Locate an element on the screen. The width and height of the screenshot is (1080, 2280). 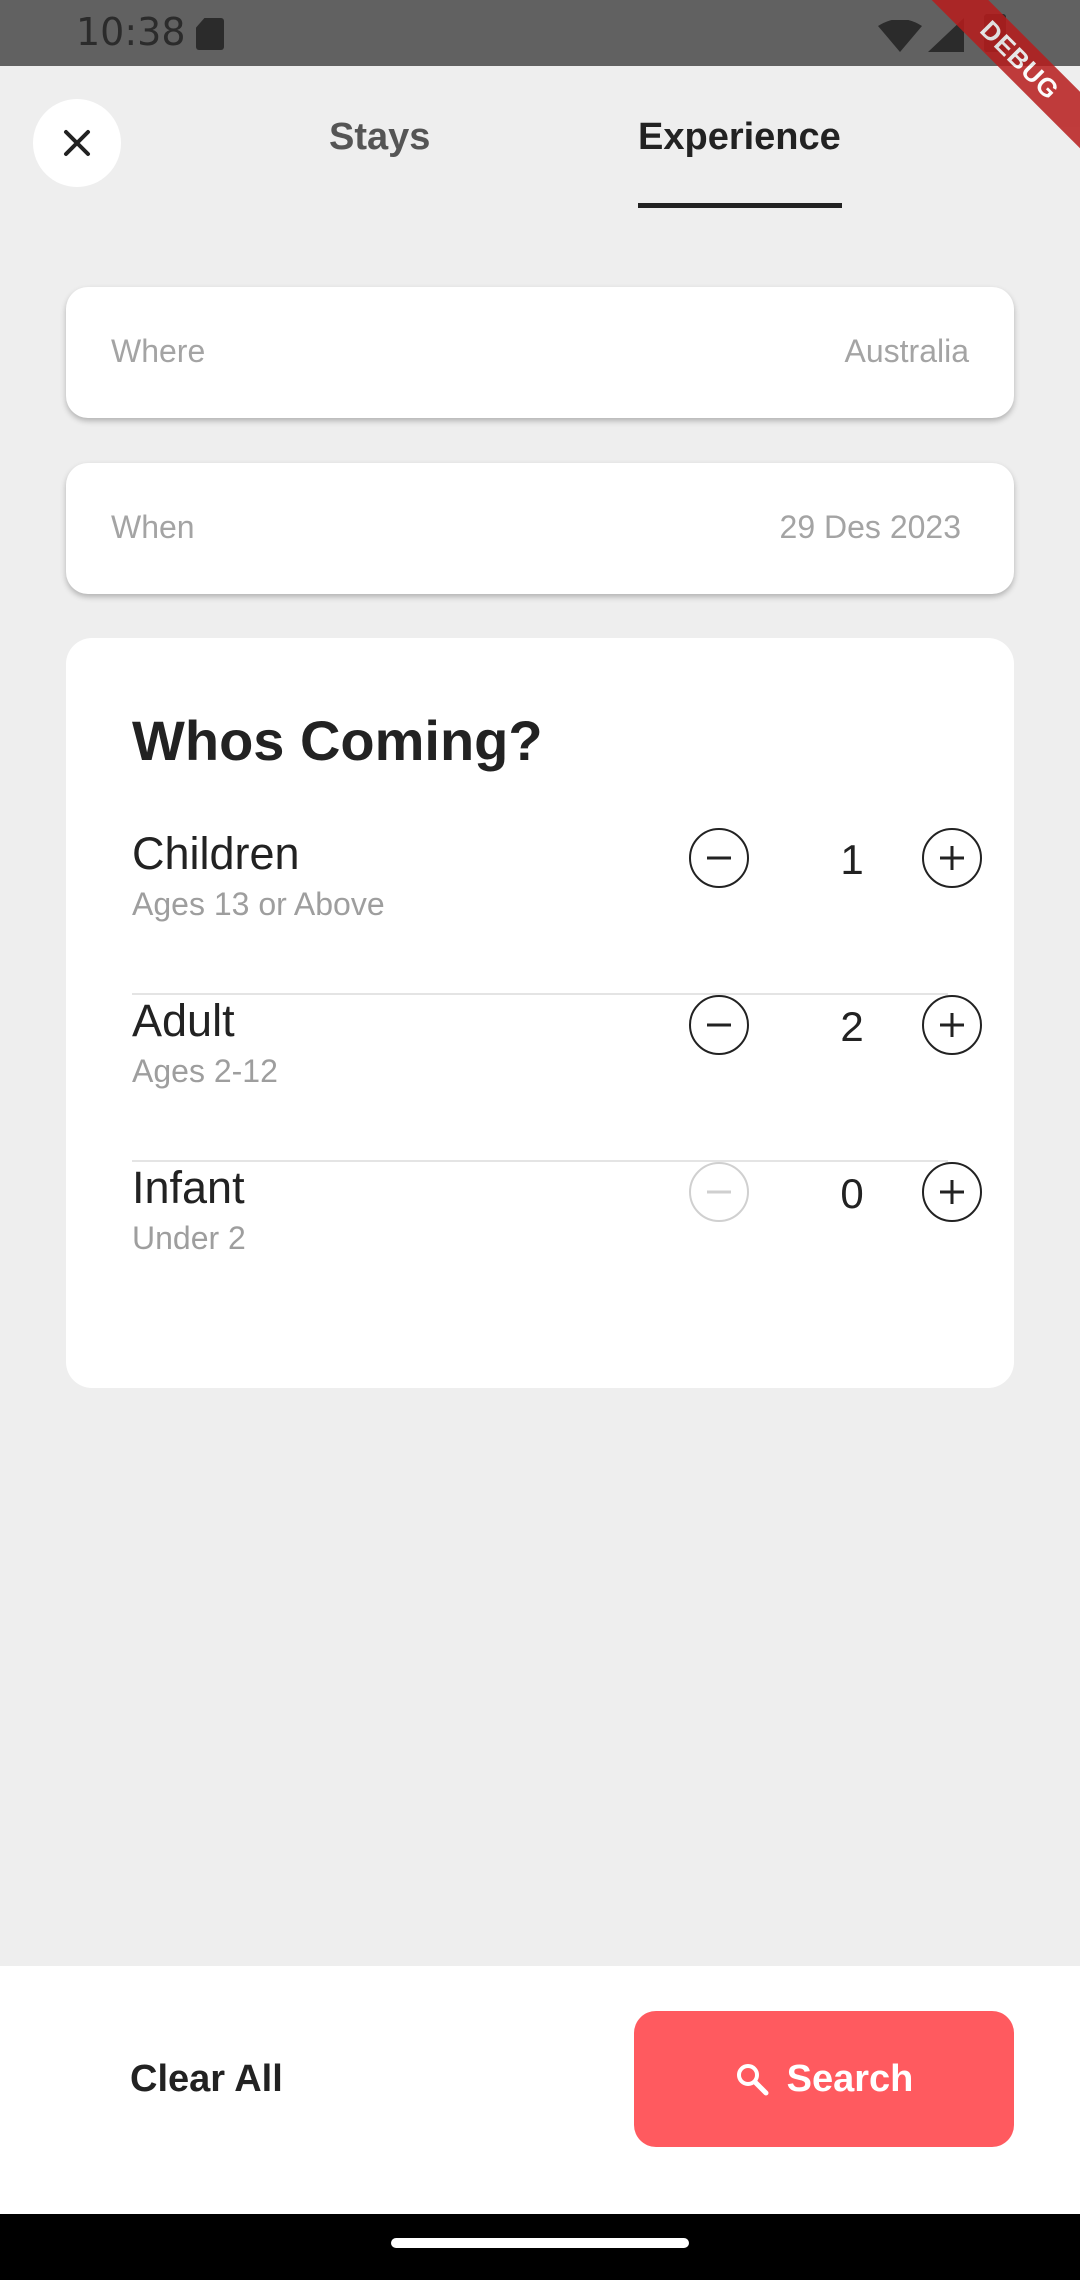
where-value: Australia is located at coordinates (907, 351).